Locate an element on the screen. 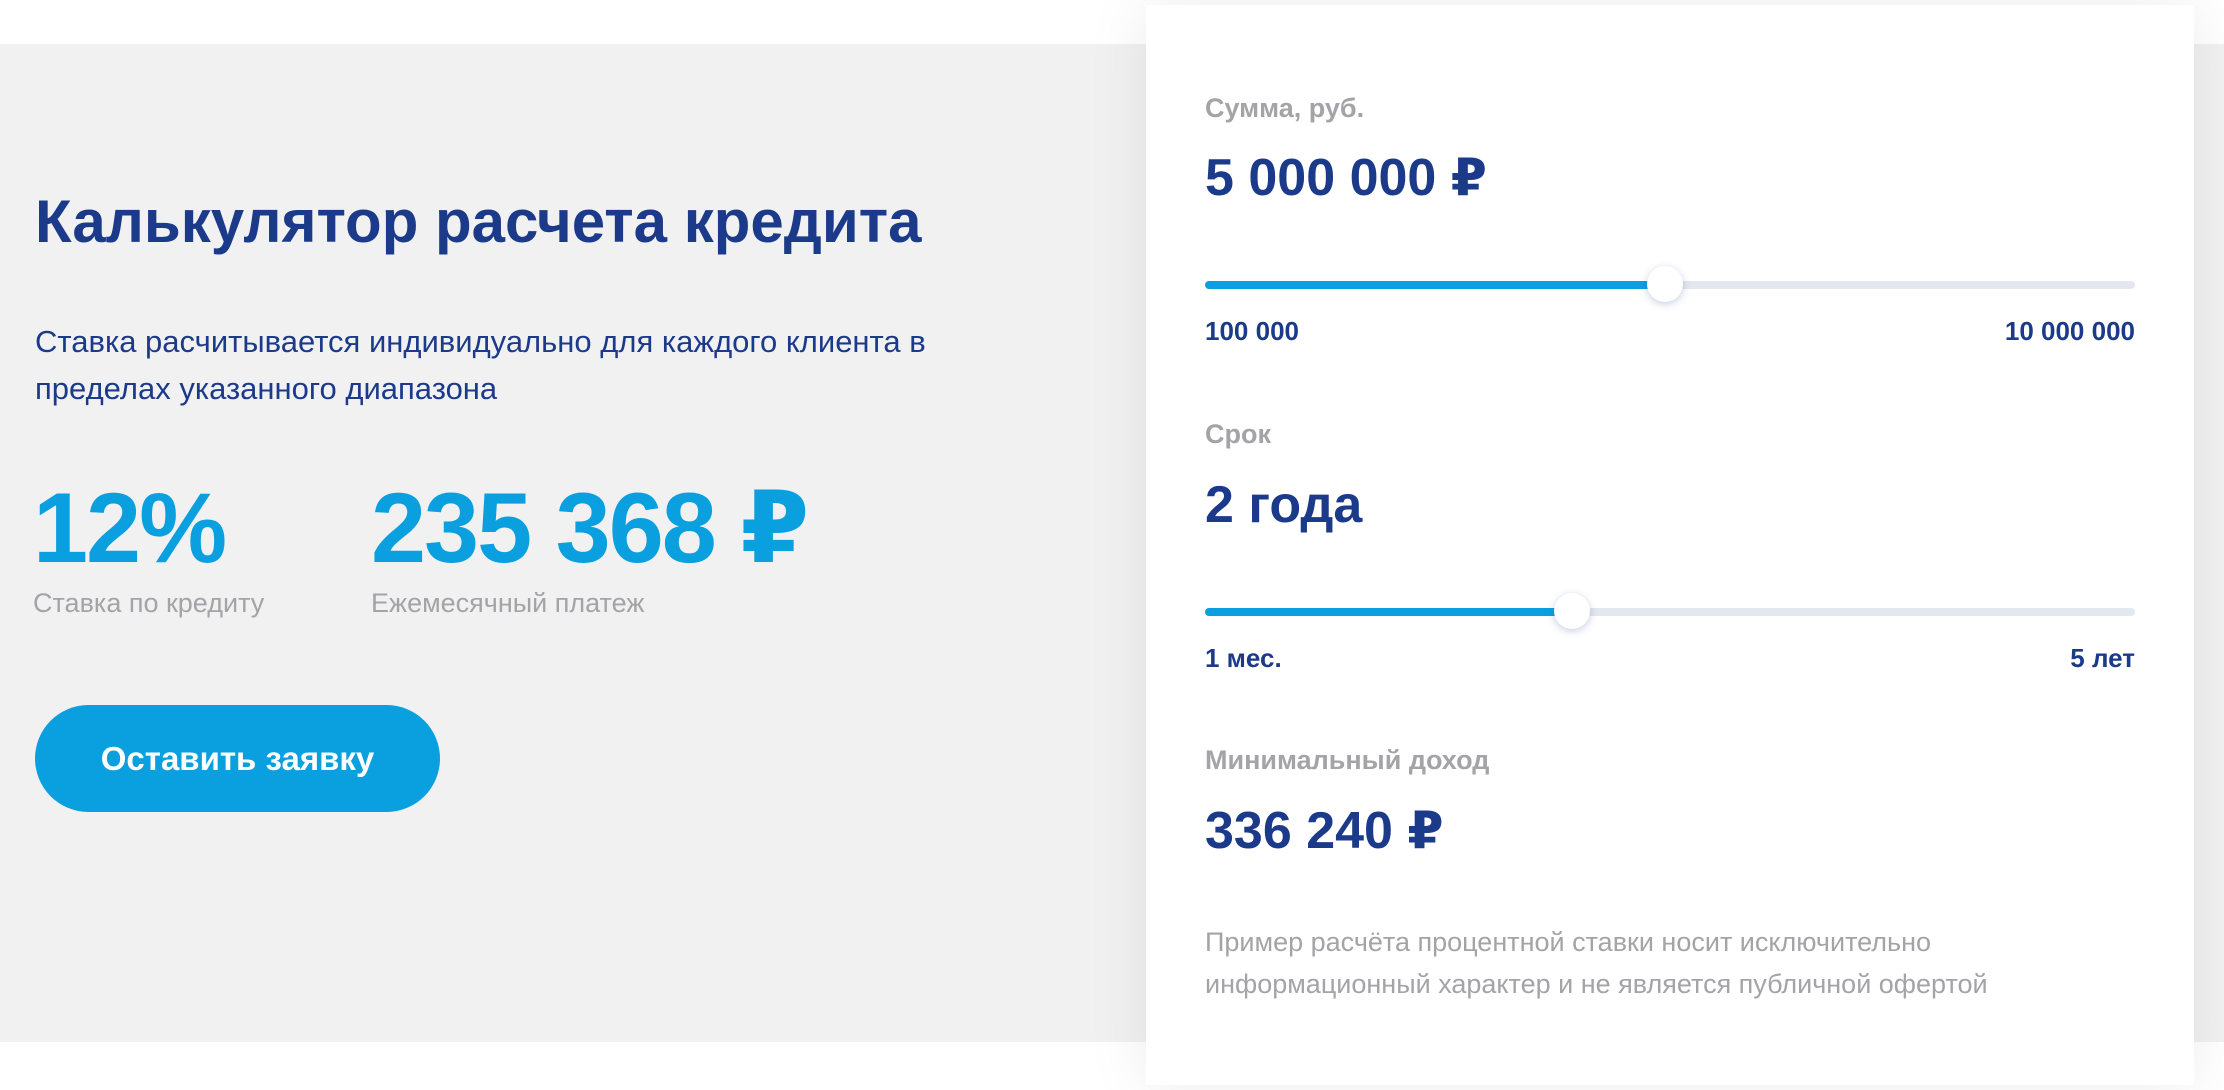 Image resolution: width=2224 pixels, height=1090 pixels. amount-value: 5 000 000 ₽ is located at coordinates (1346, 178).